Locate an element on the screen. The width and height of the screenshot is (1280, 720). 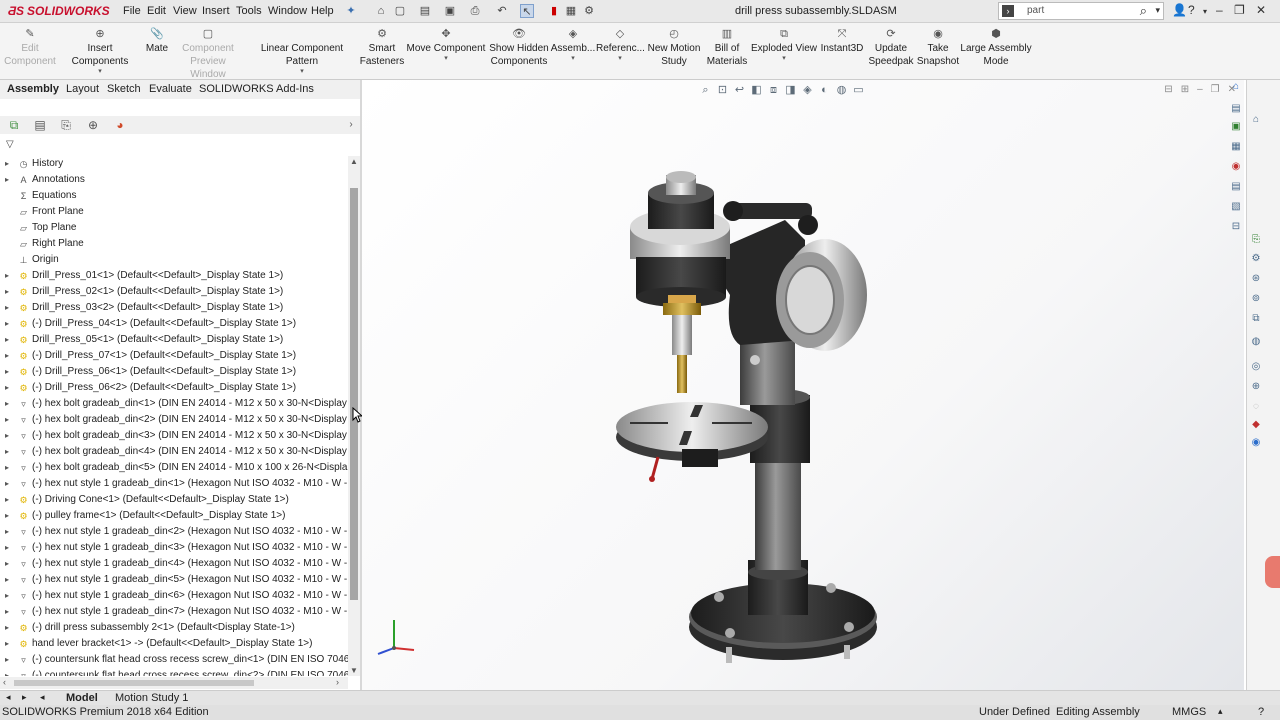
taskpane-file-explorer-icon: ▣ is located at coordinates (1236, 127).